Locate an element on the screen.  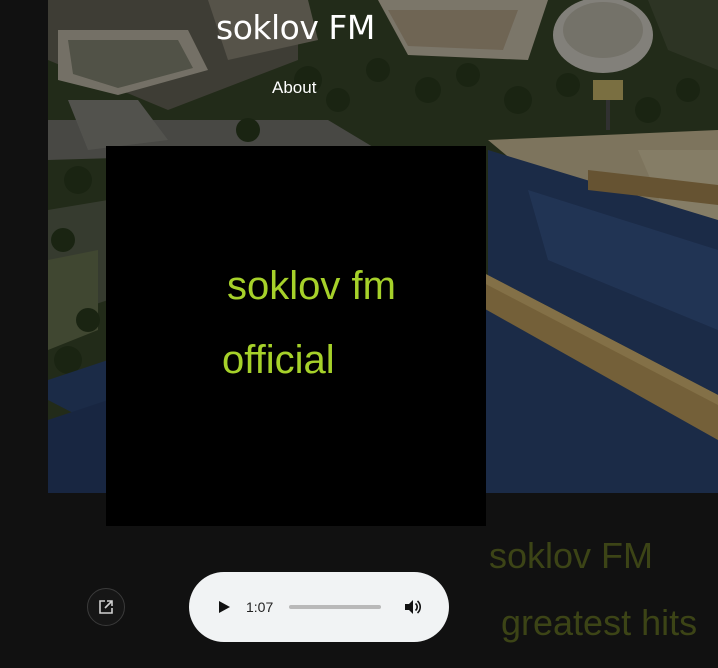
album-cover-title: soklov fm is located at coordinates (311, 286).